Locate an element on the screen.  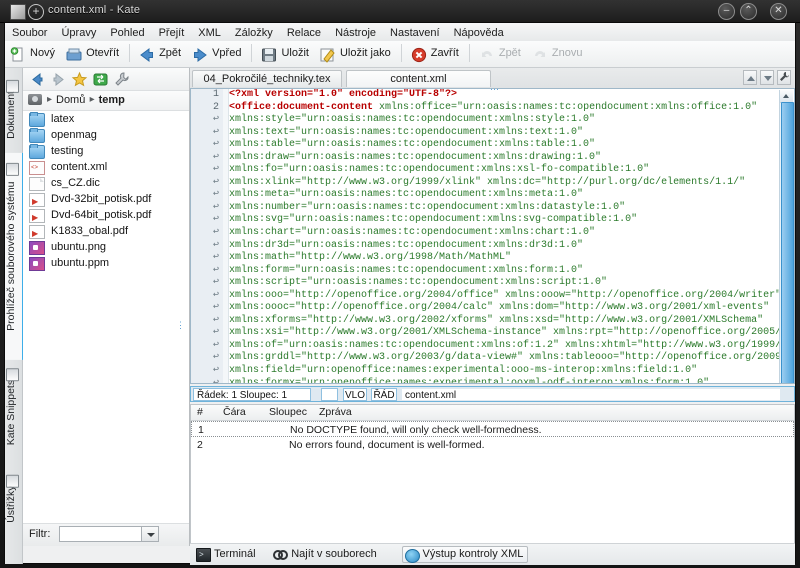
sidebar-tab-prohl-e-souborov-ho-syst-mu: Prohlížeč souborového systému is located at coordinates (14, 256).